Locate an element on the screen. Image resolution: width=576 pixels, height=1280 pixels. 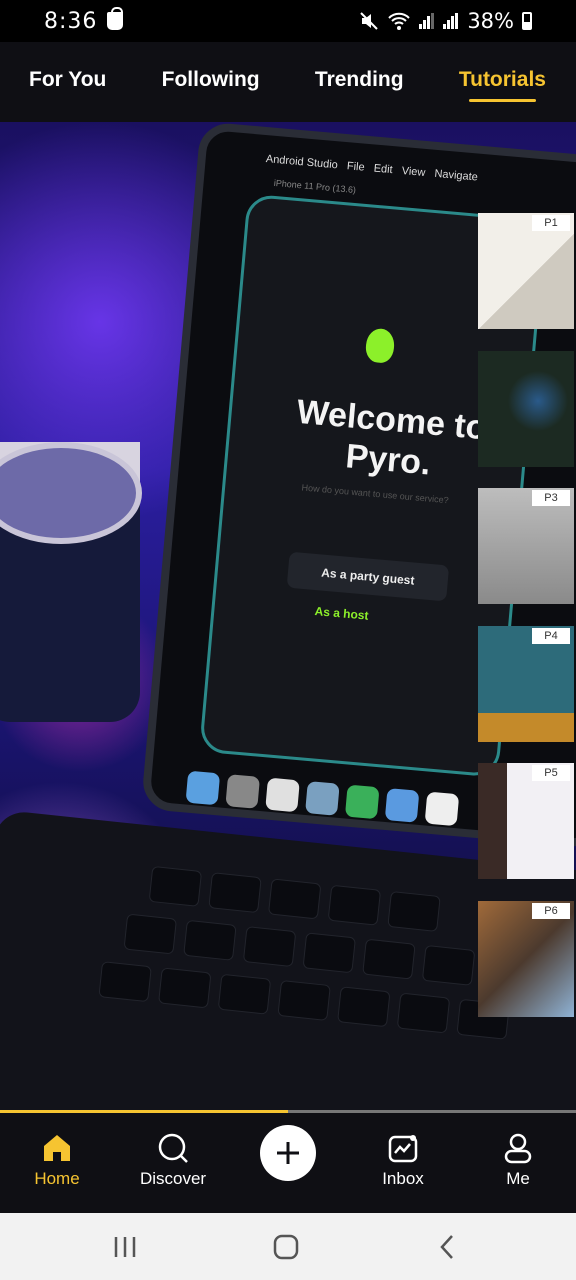
welcome-title: Welcome to Pyro. is located at coordinates (392, 437).